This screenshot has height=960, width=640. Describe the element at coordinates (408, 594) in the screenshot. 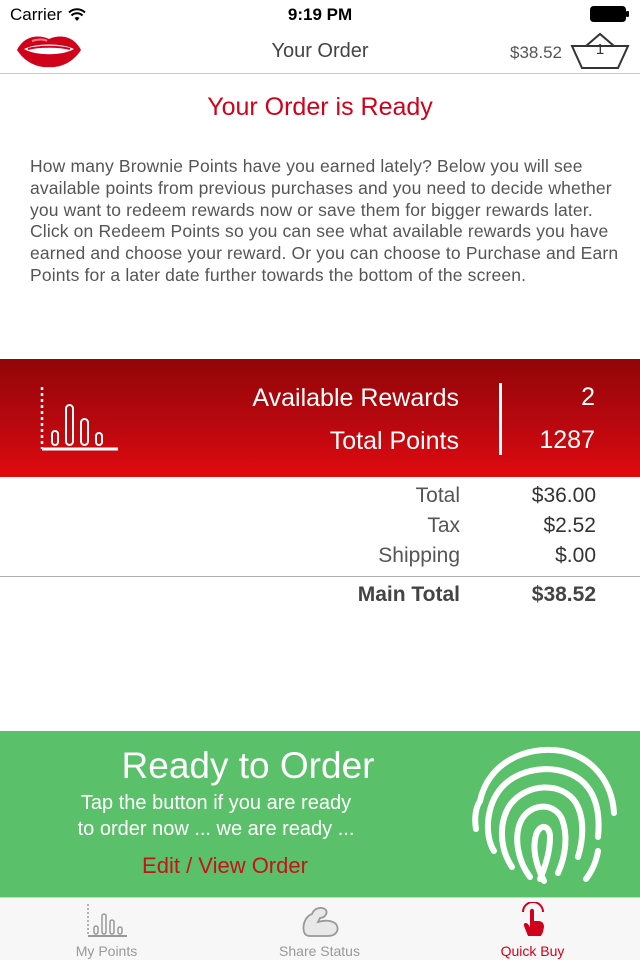

I see `main-total-label: Main Total` at that location.